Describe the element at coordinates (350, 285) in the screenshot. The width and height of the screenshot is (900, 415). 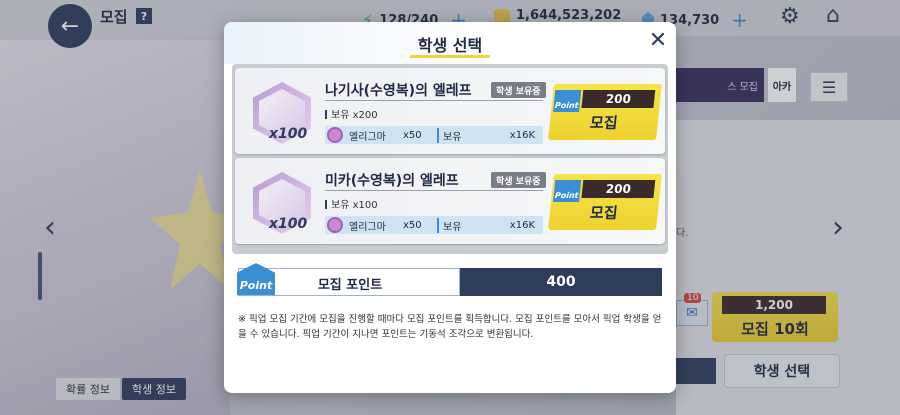
I see `points-label: 모집 포인트` at that location.